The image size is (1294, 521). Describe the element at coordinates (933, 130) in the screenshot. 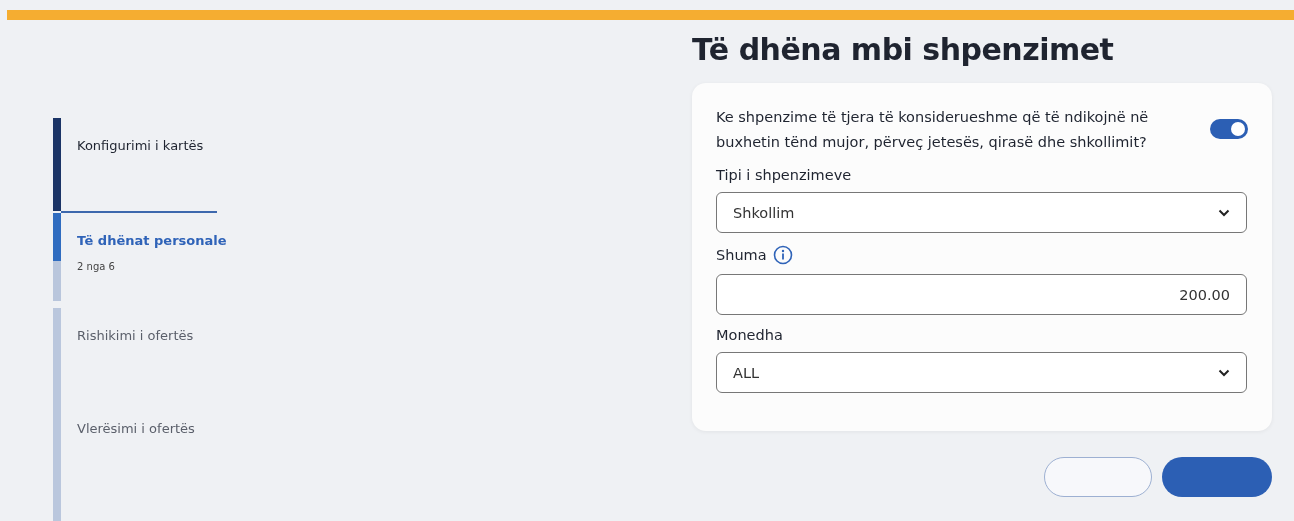

I see `question-text: Ke shpenzime të tjera të konsiderueshme që të ndikojnë në buxhetin tënd mujor, përveç jetesës, qirasë dhe shkollimit?` at that location.